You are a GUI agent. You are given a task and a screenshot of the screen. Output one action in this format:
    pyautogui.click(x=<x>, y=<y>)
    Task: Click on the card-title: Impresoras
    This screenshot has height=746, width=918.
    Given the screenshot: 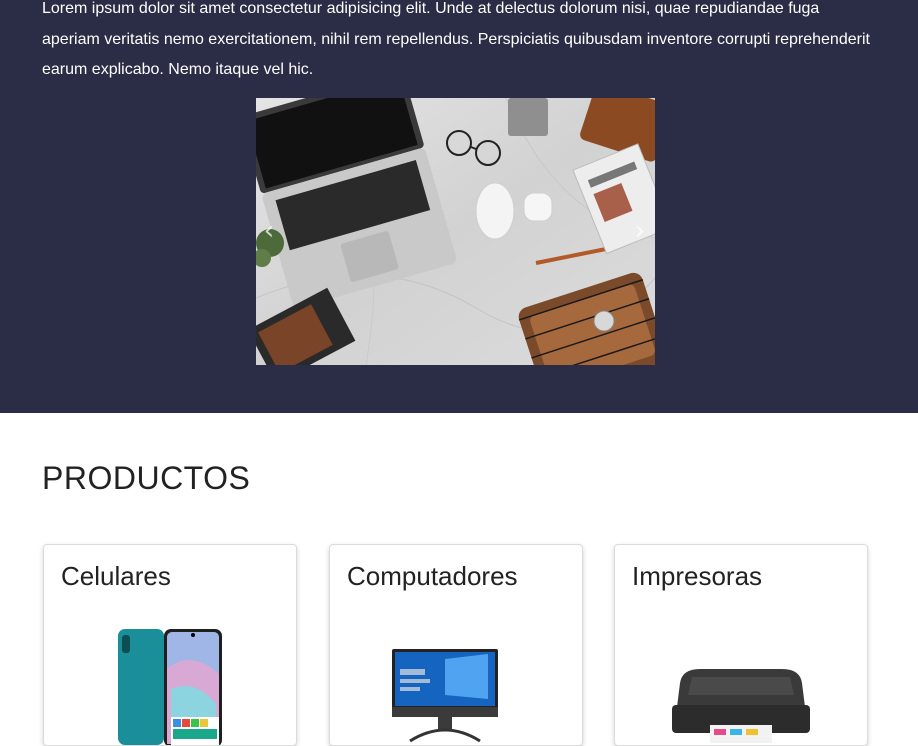 What is the action you would take?
    pyautogui.click(x=697, y=576)
    